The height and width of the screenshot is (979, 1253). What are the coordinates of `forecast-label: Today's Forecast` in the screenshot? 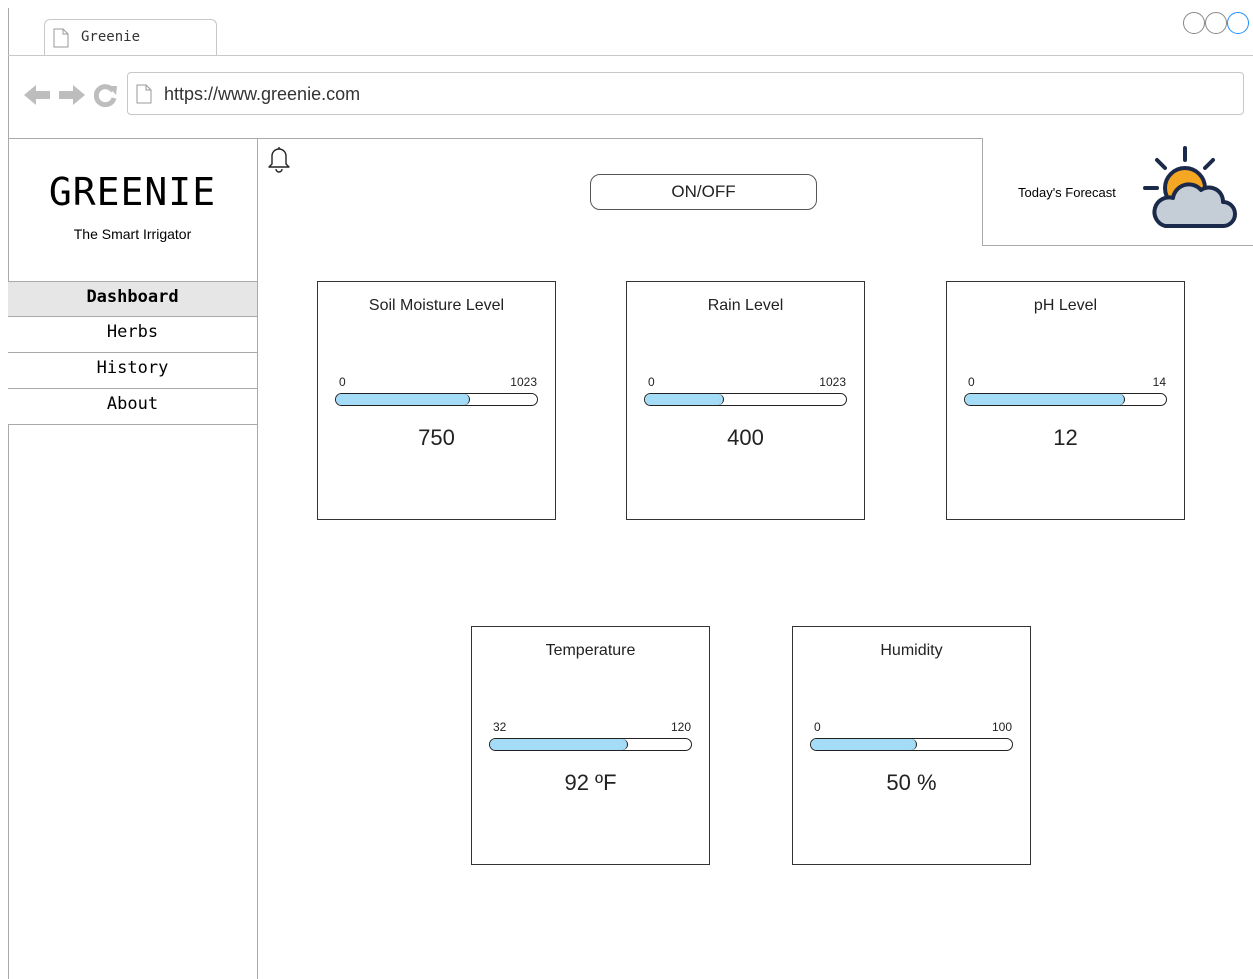 It's located at (1067, 192).